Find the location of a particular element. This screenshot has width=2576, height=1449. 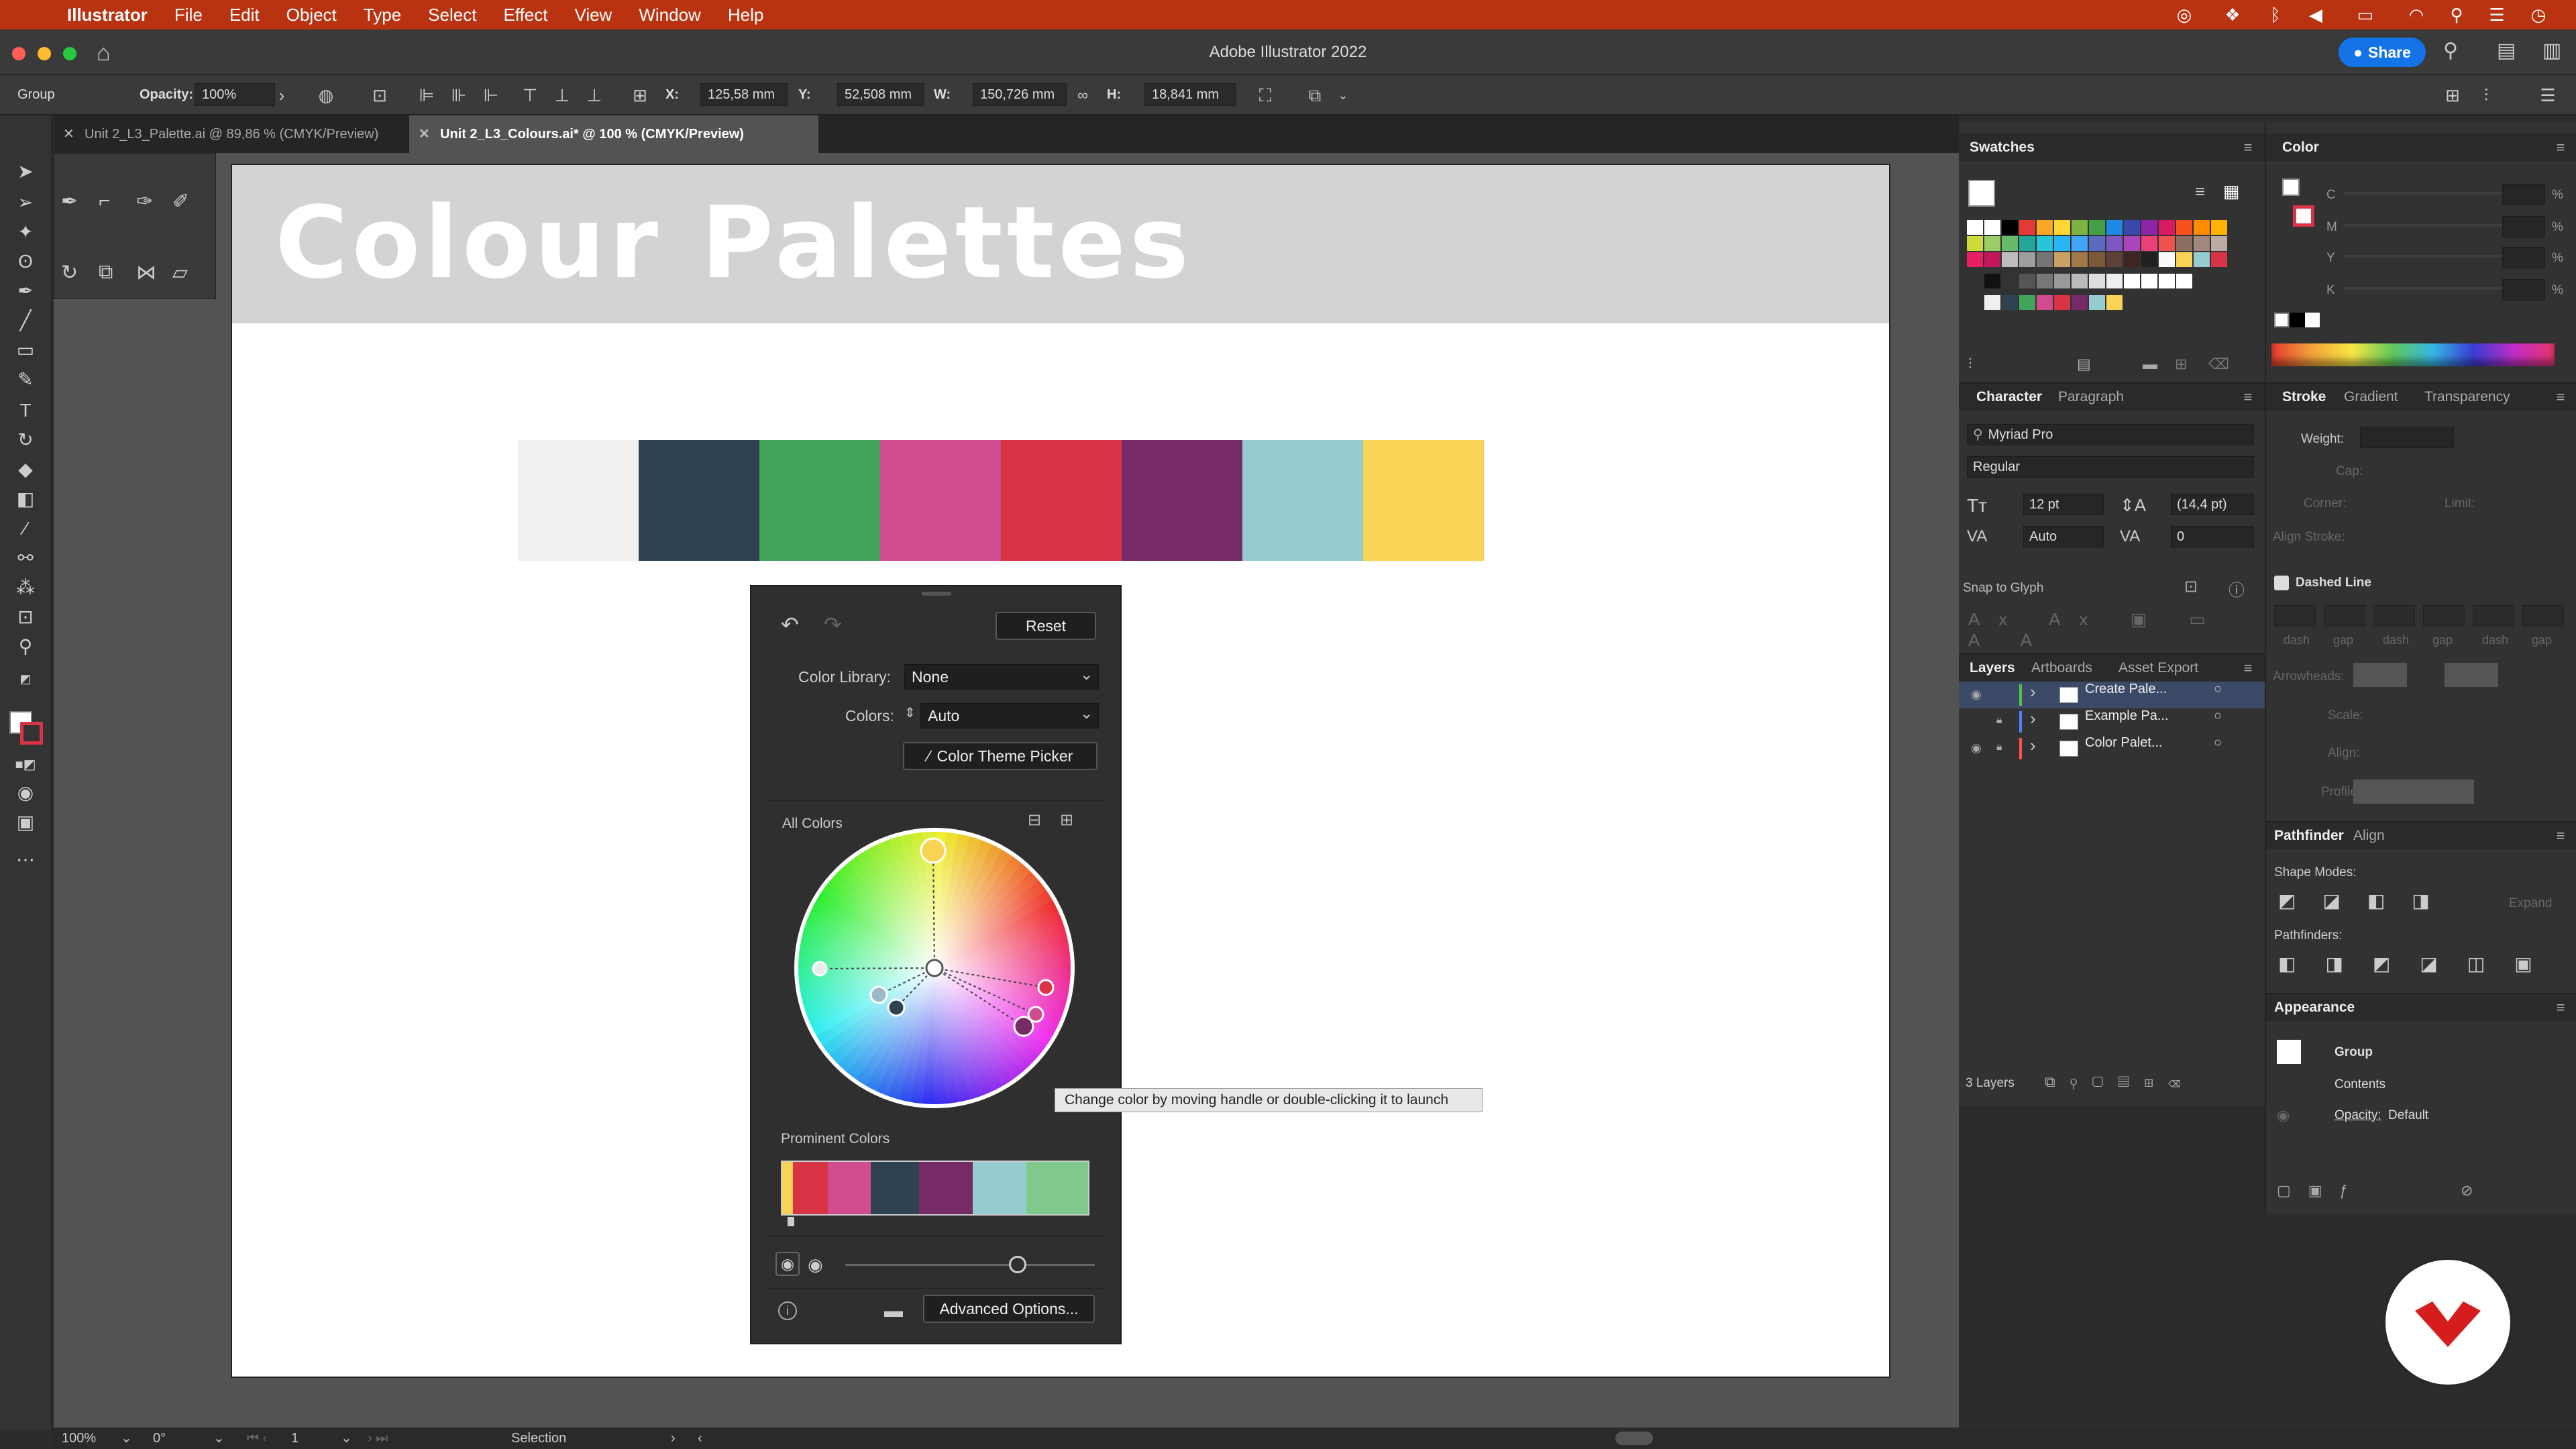

paintbrush-tool-icon: ✎ is located at coordinates (25, 379).